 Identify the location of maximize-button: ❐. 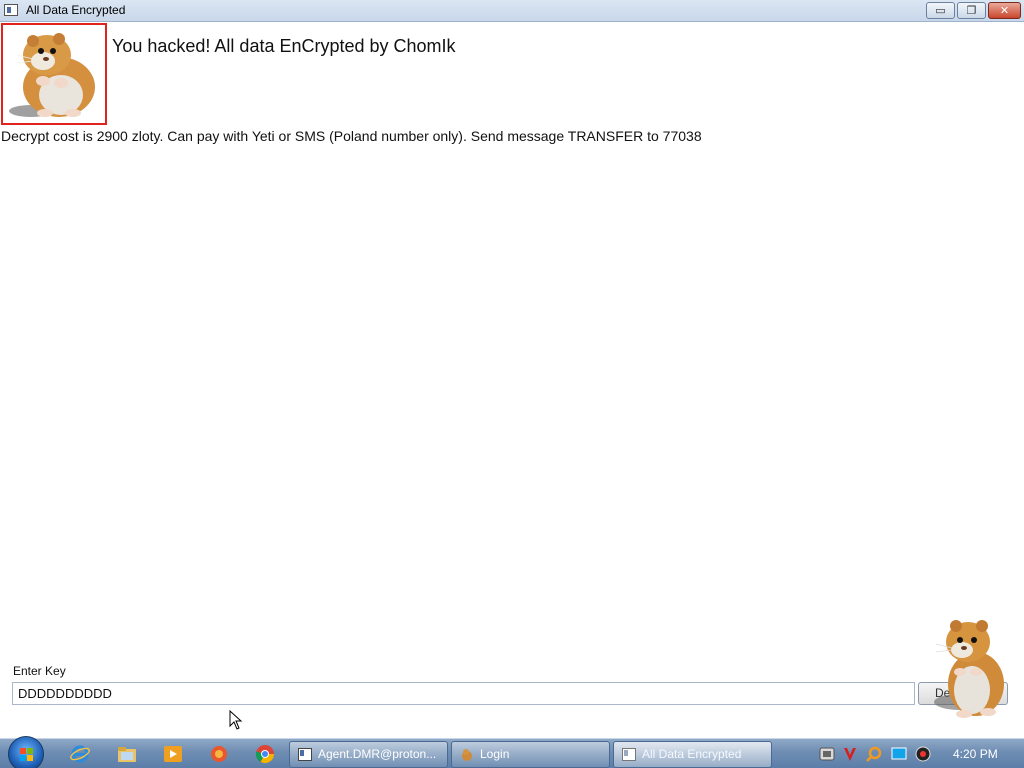
(971, 10).